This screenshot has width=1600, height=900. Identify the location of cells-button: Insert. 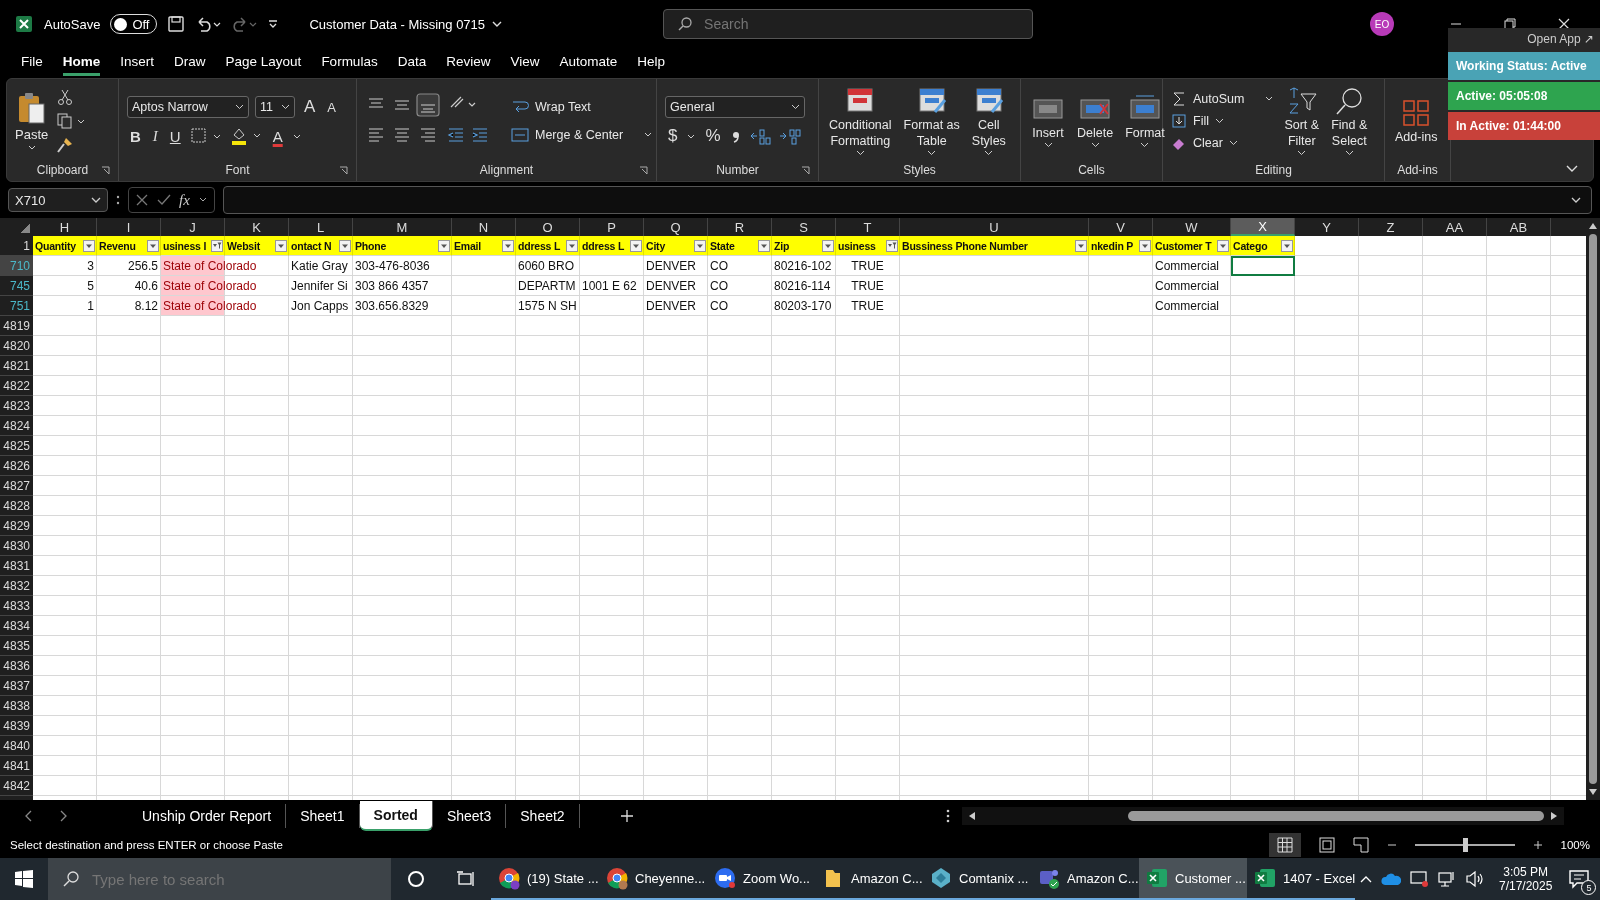
(1048, 133).